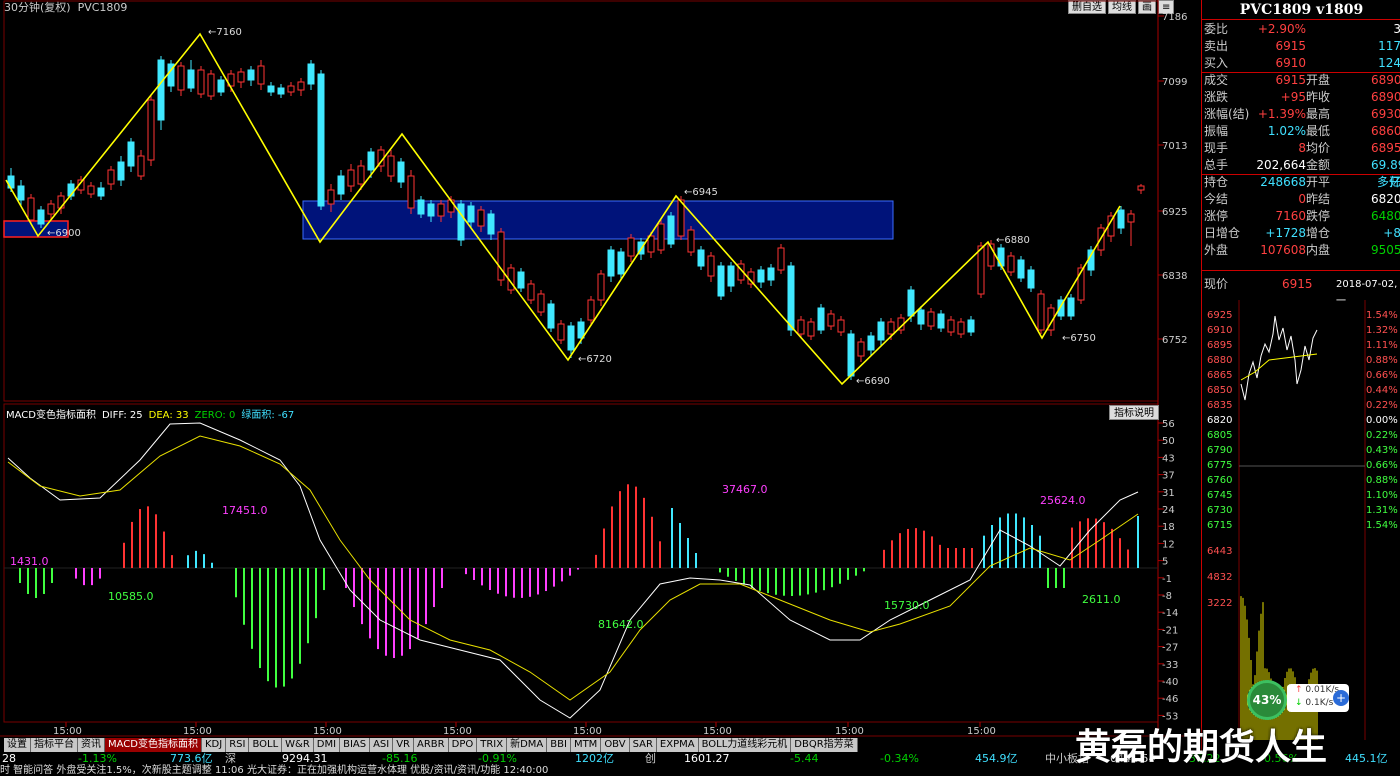 This screenshot has height=776, width=1400. I want to click on quote-label: 涨幅(结), so click(1227, 114).